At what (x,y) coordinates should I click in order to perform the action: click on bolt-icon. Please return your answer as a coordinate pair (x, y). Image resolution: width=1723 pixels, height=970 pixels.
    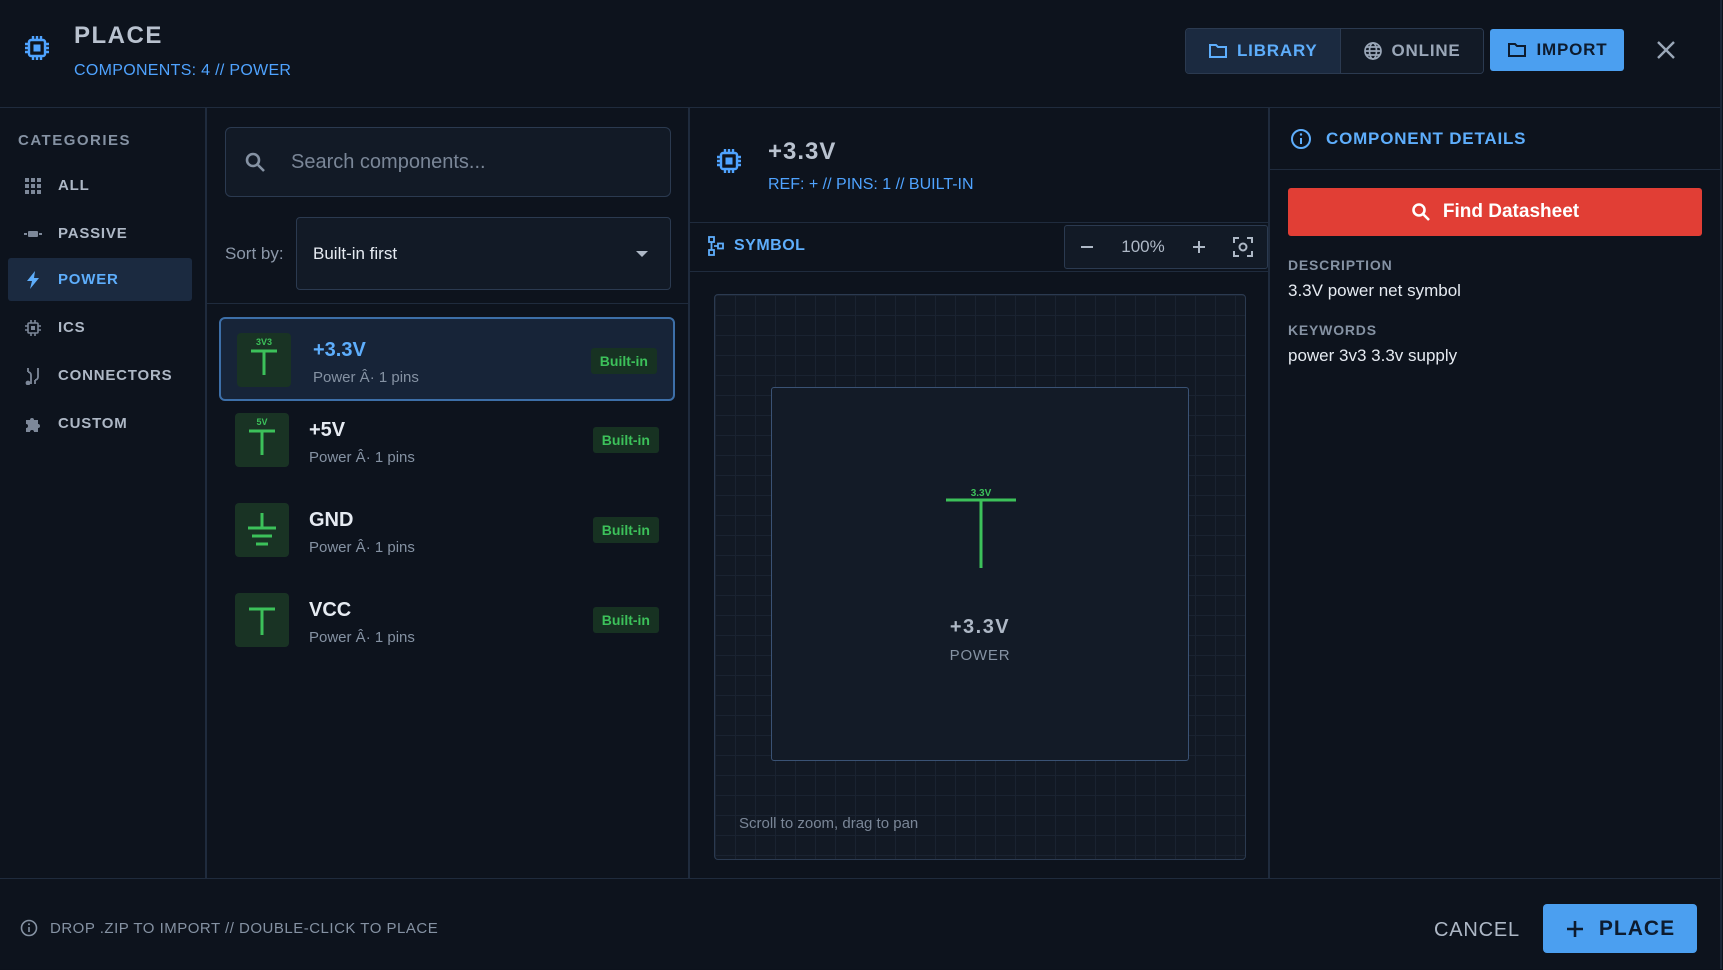
    Looking at the image, I should click on (33, 279).